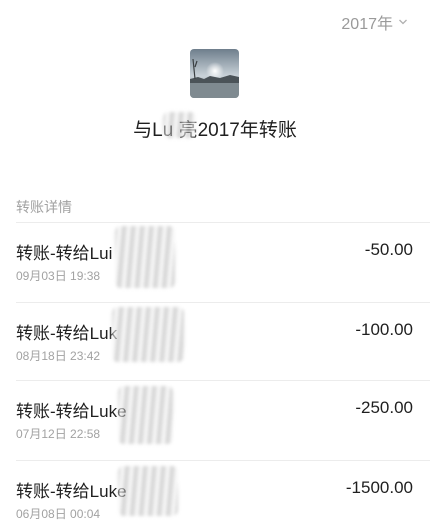 The image size is (430, 531). I want to click on avatar, so click(214, 73).